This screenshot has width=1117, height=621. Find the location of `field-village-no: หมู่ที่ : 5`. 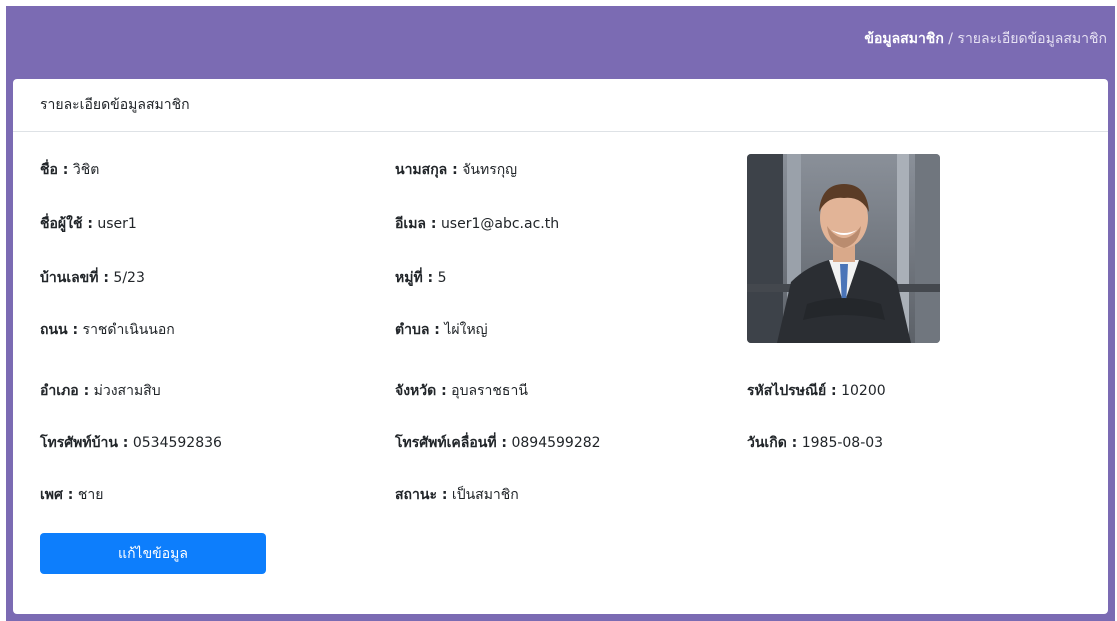

field-village-no: หมู่ที่ : 5 is located at coordinates (421, 278).